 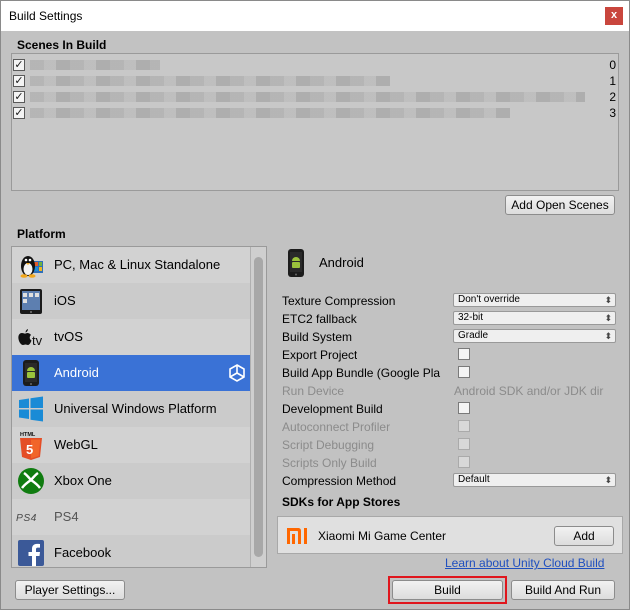 What do you see at coordinates (464, 444) in the screenshot?
I see `script-debugging-checkbox` at bounding box center [464, 444].